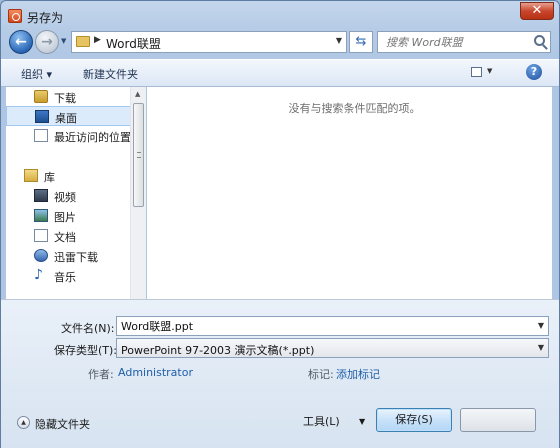 The image size is (560, 448). What do you see at coordinates (322, 326) in the screenshot?
I see `filename-input` at bounding box center [322, 326].